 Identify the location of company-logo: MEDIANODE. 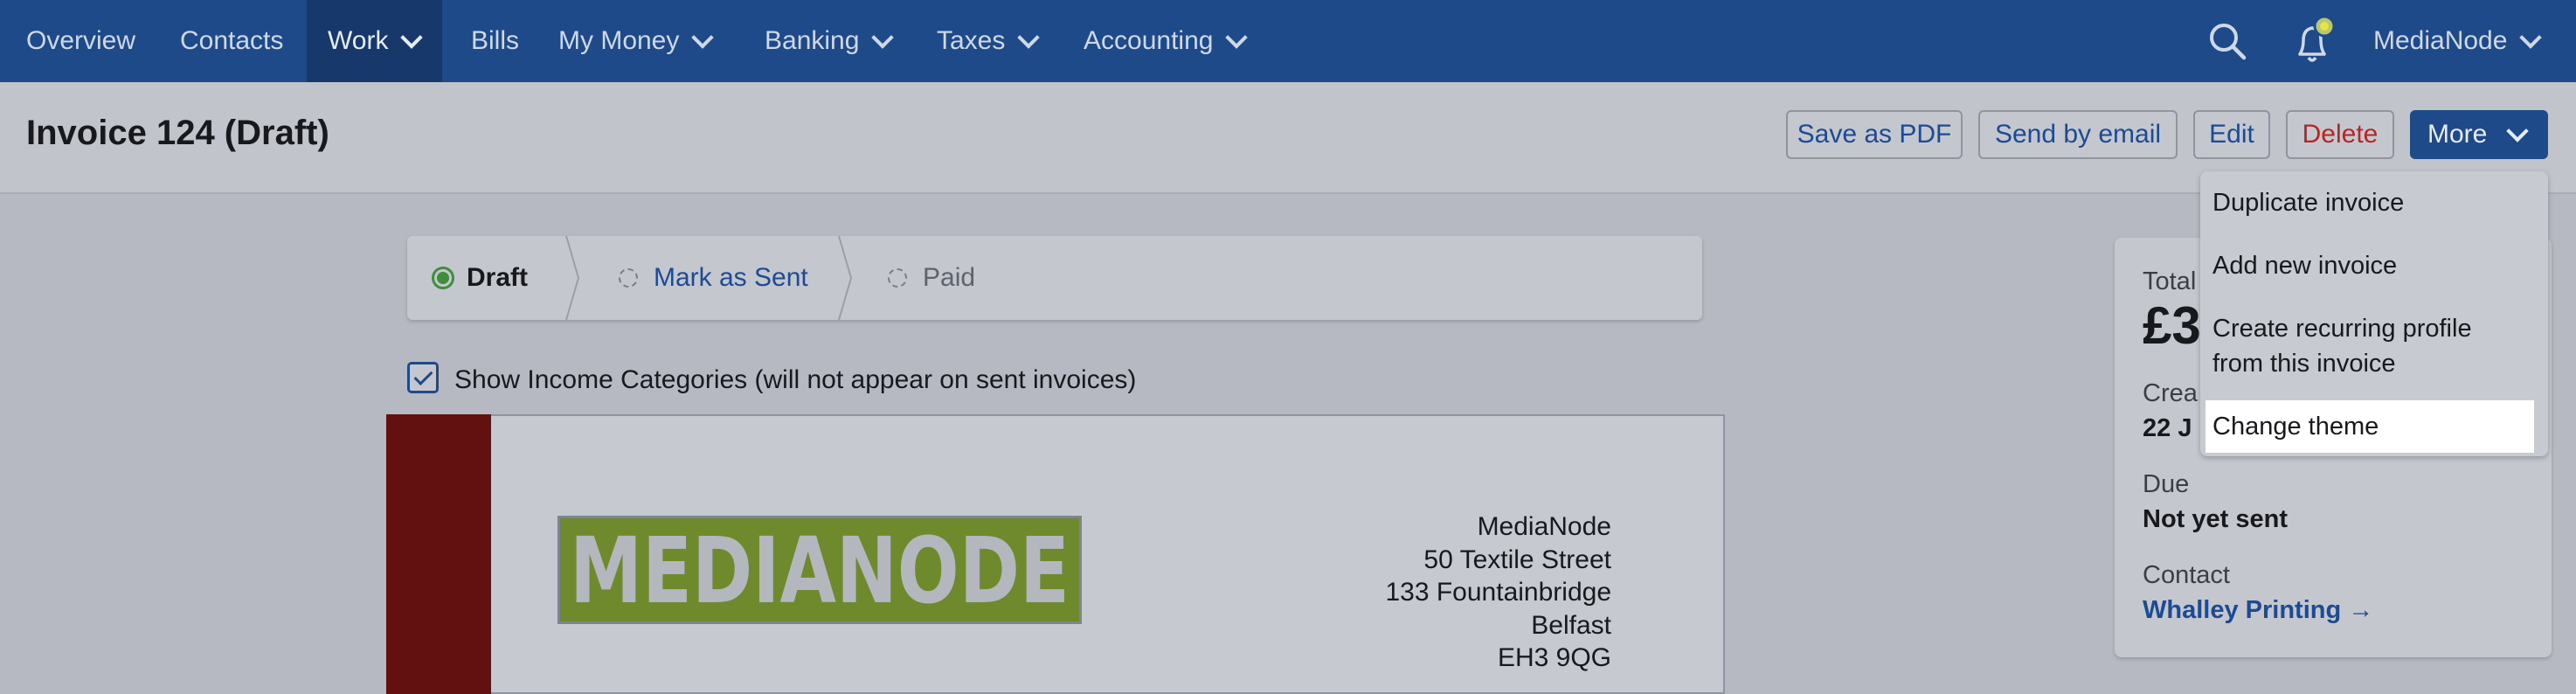
(819, 570).